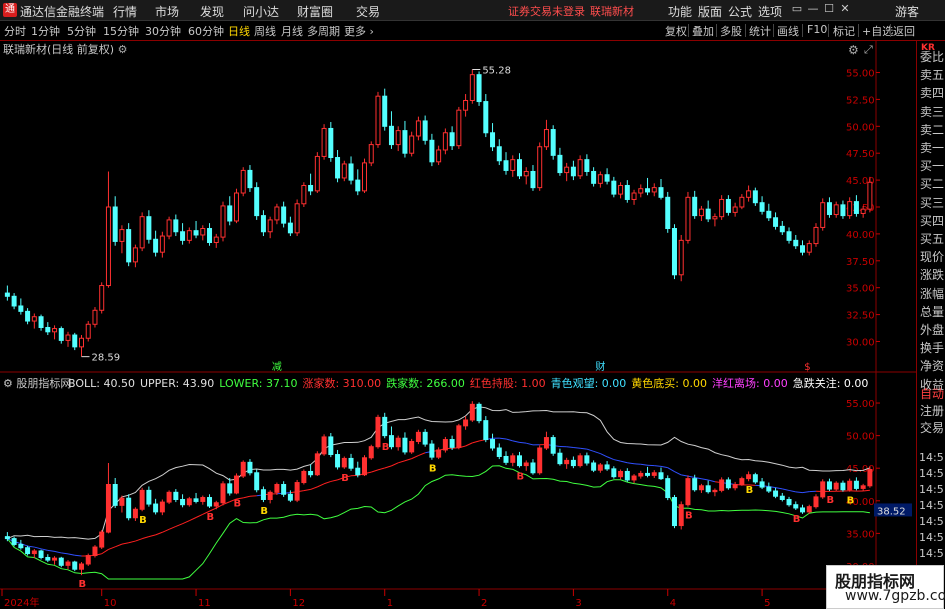 This screenshot has height=609, width=945. I want to click on tool-mark: 标记, so click(844, 31).